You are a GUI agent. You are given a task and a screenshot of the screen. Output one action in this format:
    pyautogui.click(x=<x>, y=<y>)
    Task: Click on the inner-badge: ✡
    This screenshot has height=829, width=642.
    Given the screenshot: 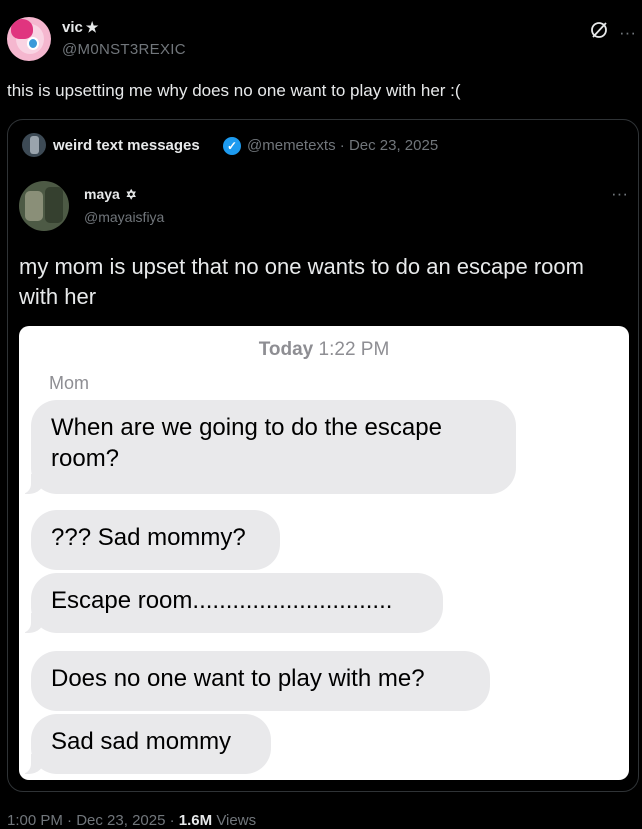 What is the action you would take?
    pyautogui.click(x=131, y=194)
    